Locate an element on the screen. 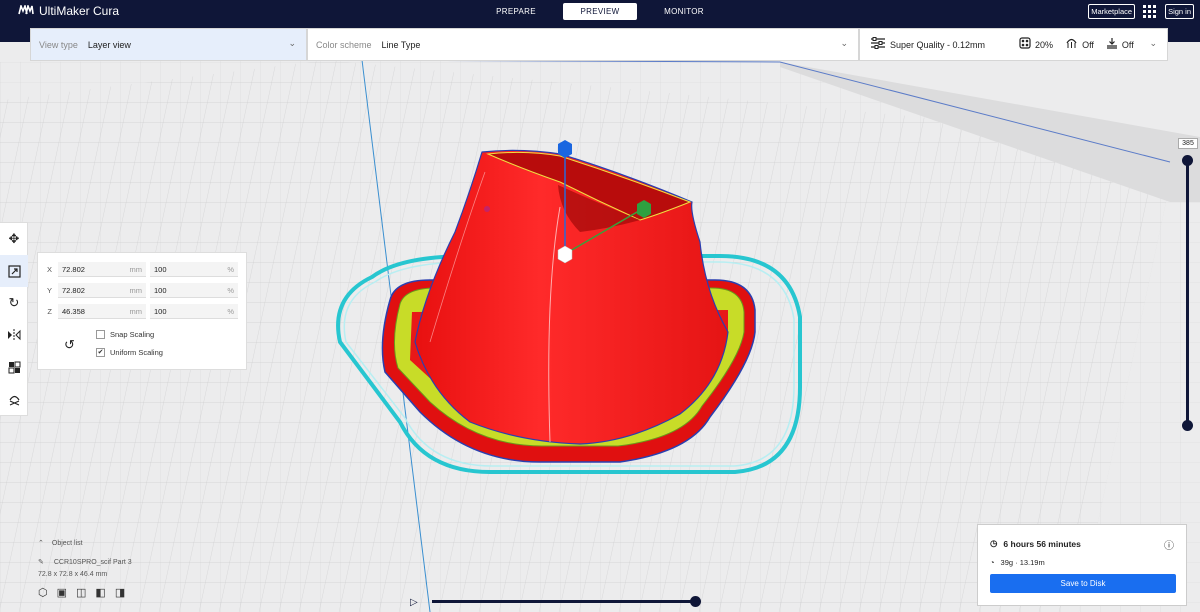 The width and height of the screenshot is (1200, 612). scale-tool-icon is located at coordinates (14, 271).